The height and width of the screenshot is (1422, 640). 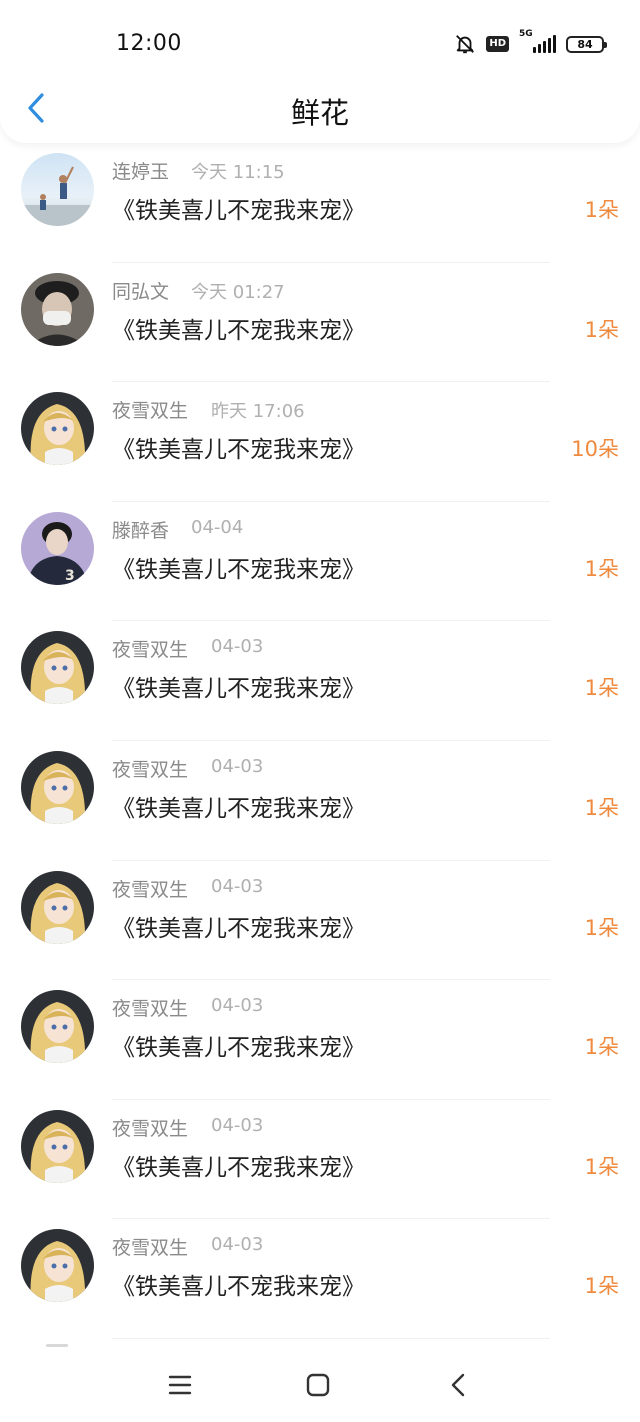 I want to click on sender-name: 连婷玉, so click(x=141, y=172).